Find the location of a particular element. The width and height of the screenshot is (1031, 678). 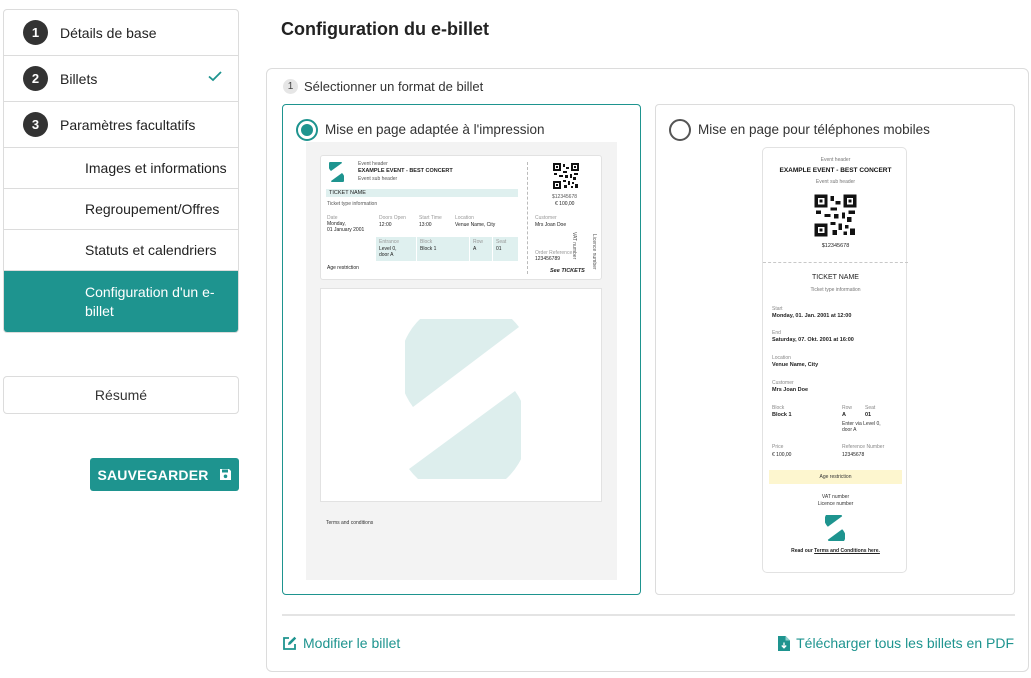

step-number: 3 is located at coordinates (35, 124).